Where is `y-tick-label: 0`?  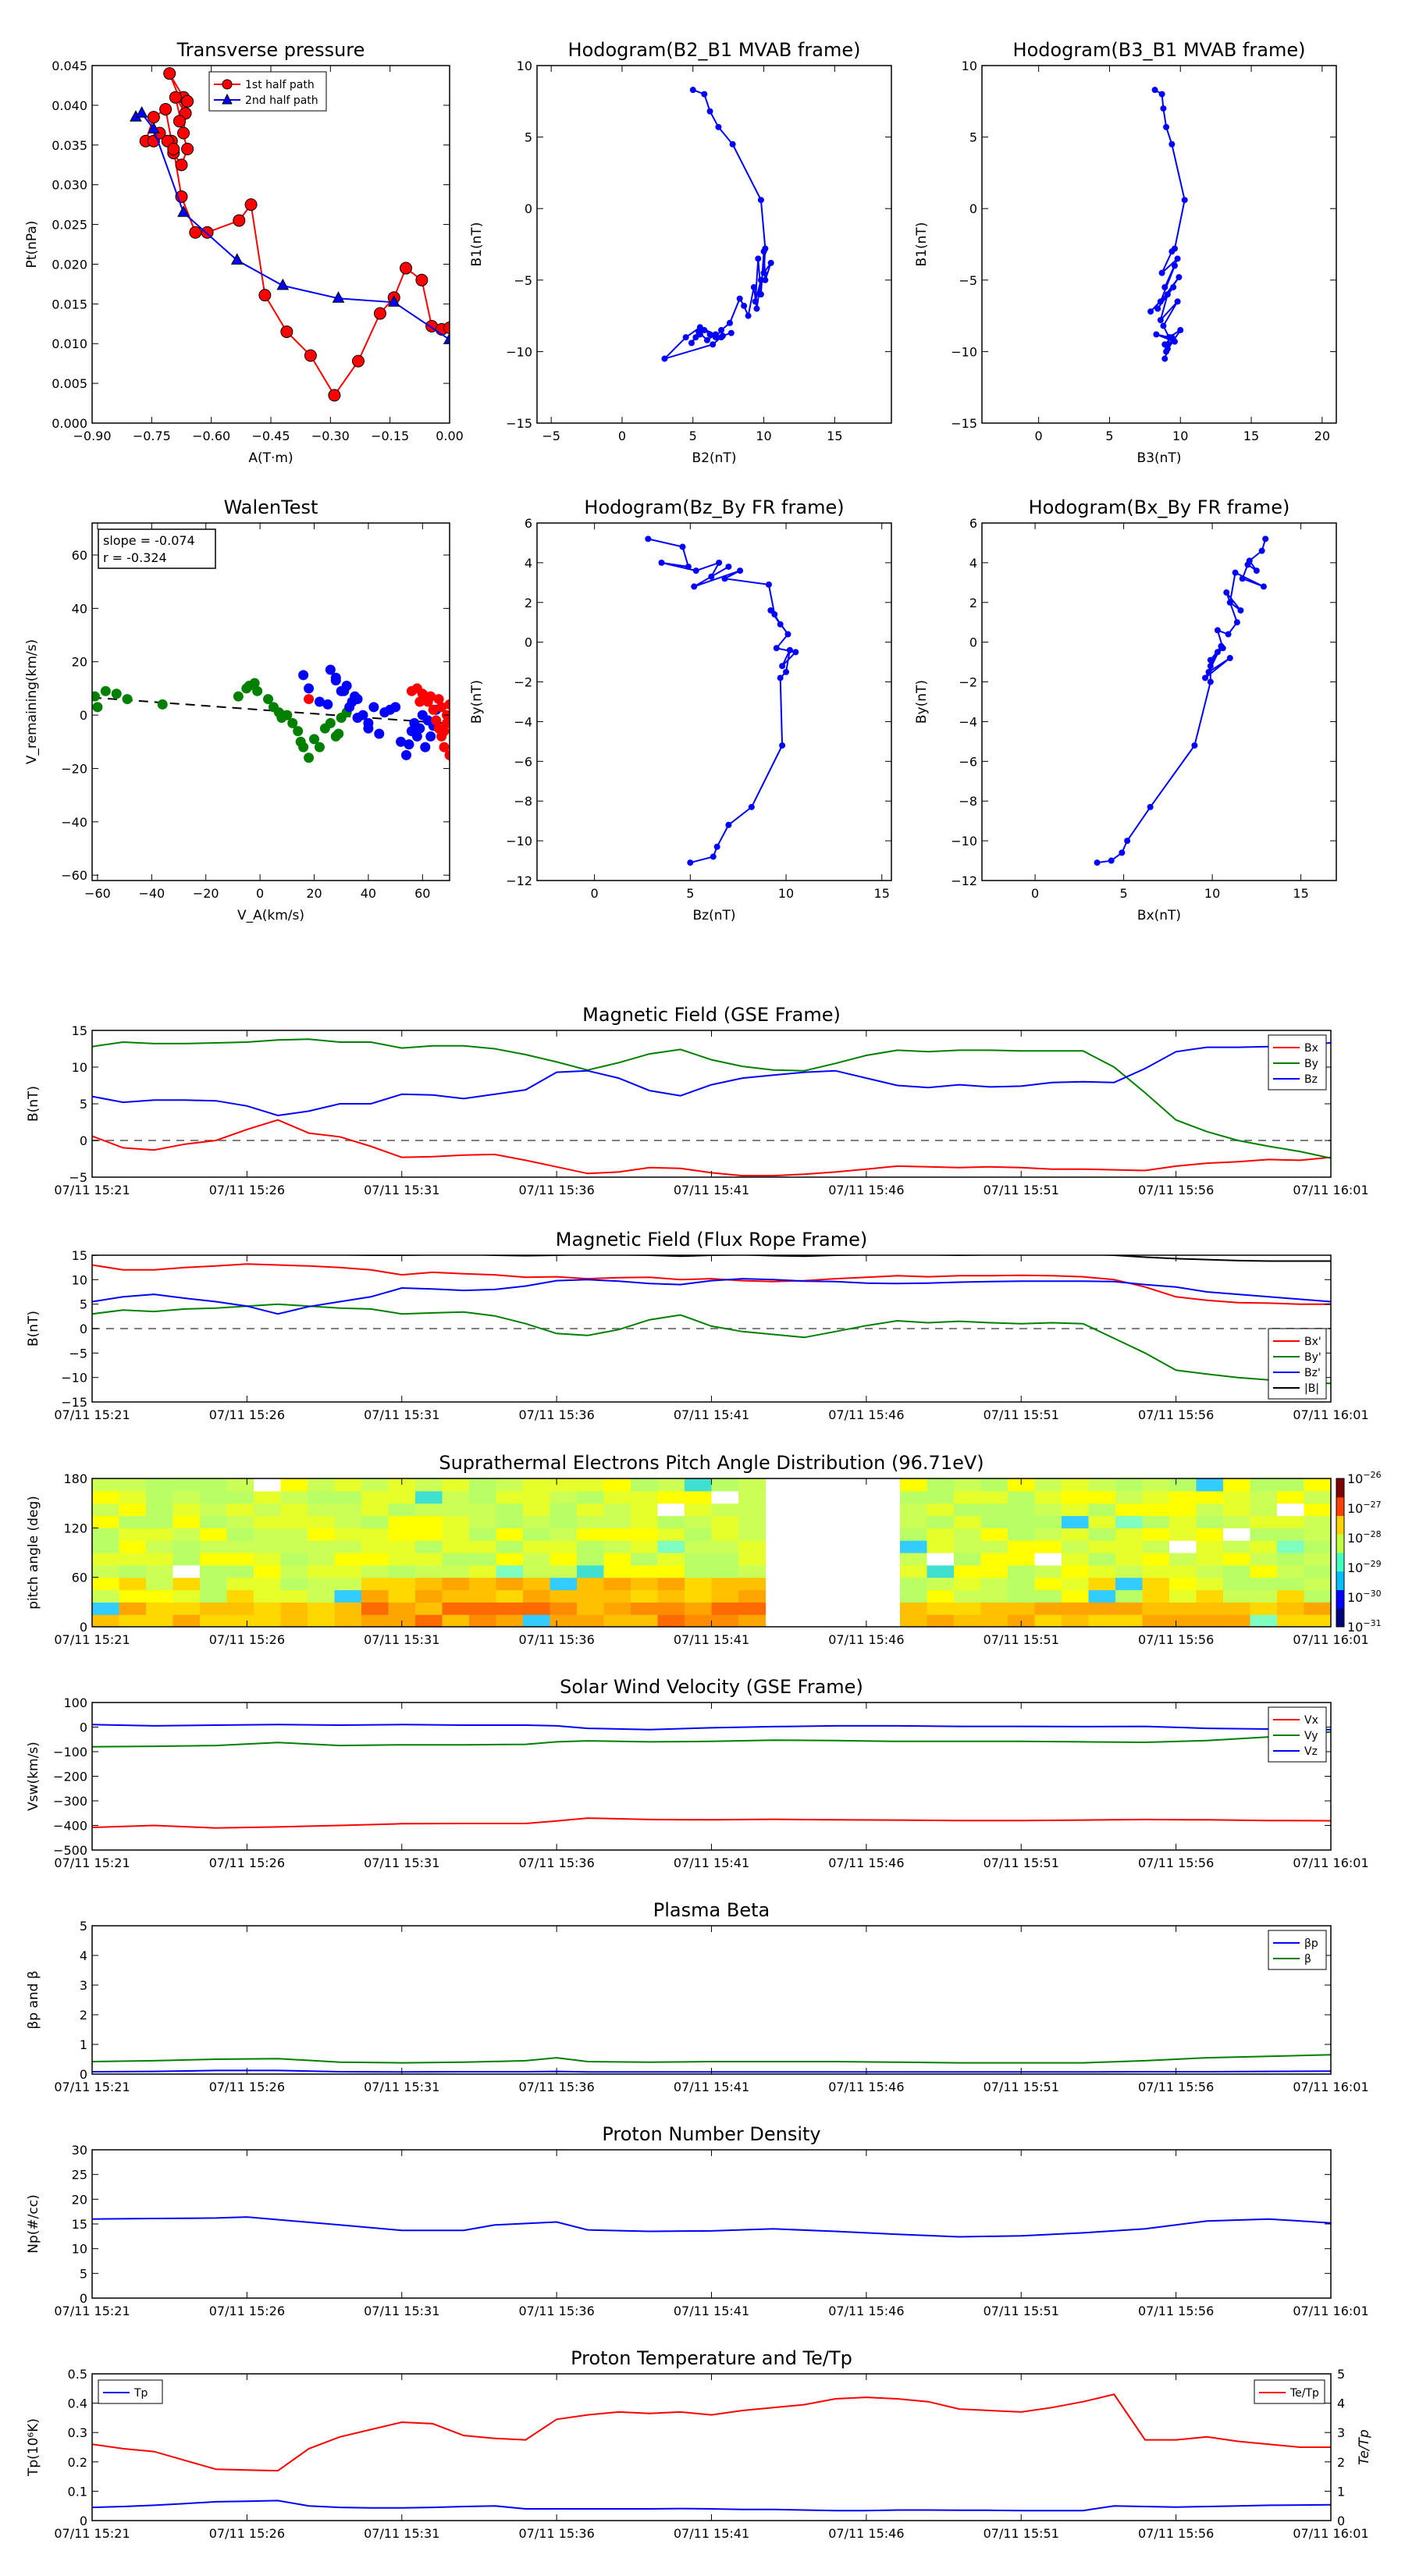
y-tick-label: 0 is located at coordinates (84, 2521).